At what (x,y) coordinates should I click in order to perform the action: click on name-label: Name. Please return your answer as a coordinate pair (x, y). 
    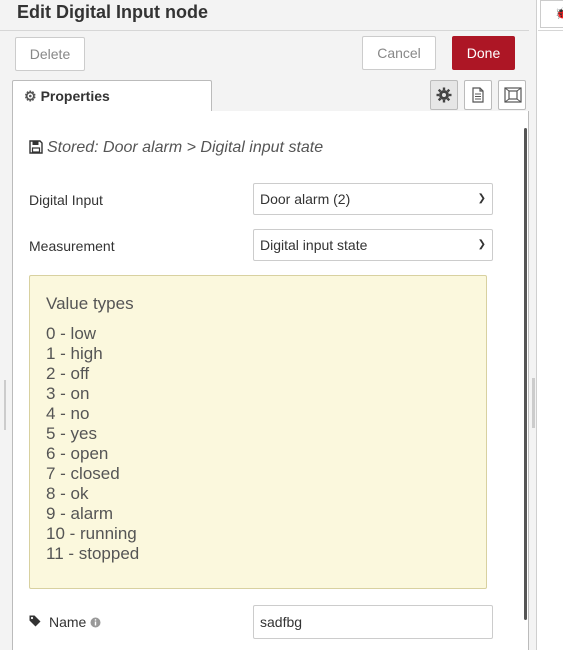
    Looking at the image, I should click on (68, 622).